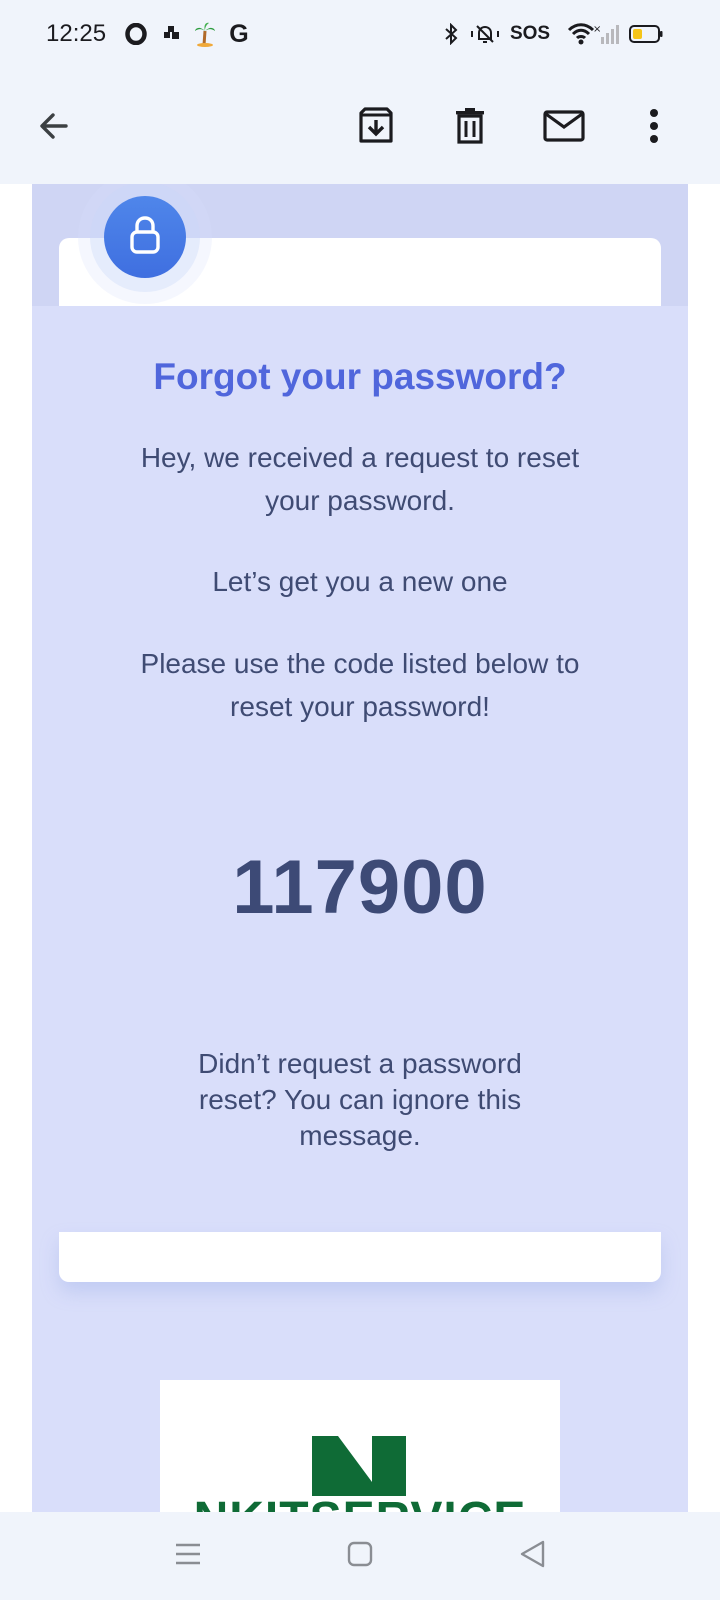 The height and width of the screenshot is (1600, 720). I want to click on status-bar: 12:25 G SOS ×, so click(360, 36).